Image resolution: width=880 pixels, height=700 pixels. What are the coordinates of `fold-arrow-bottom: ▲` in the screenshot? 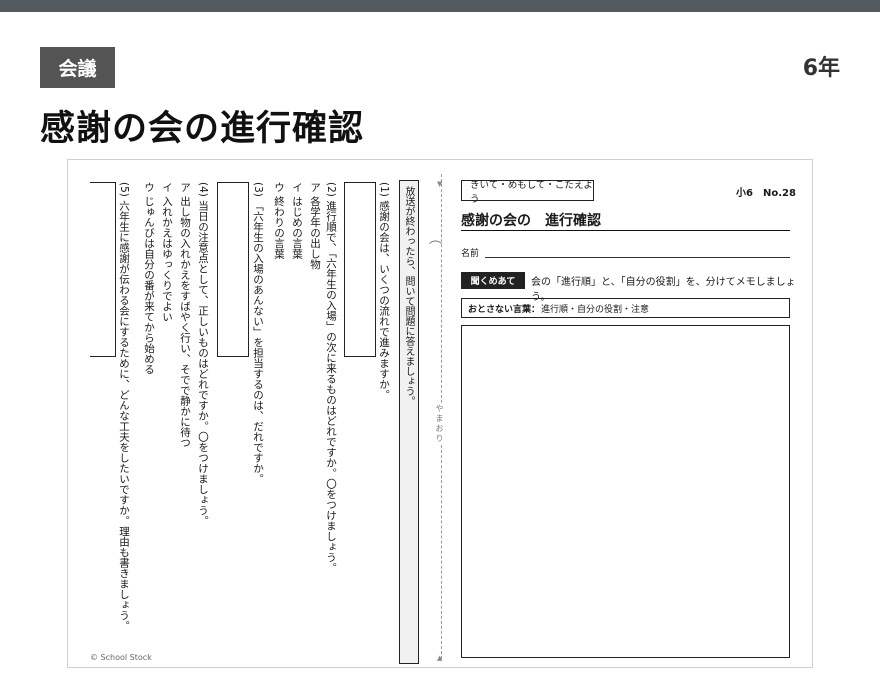 It's located at (440, 658).